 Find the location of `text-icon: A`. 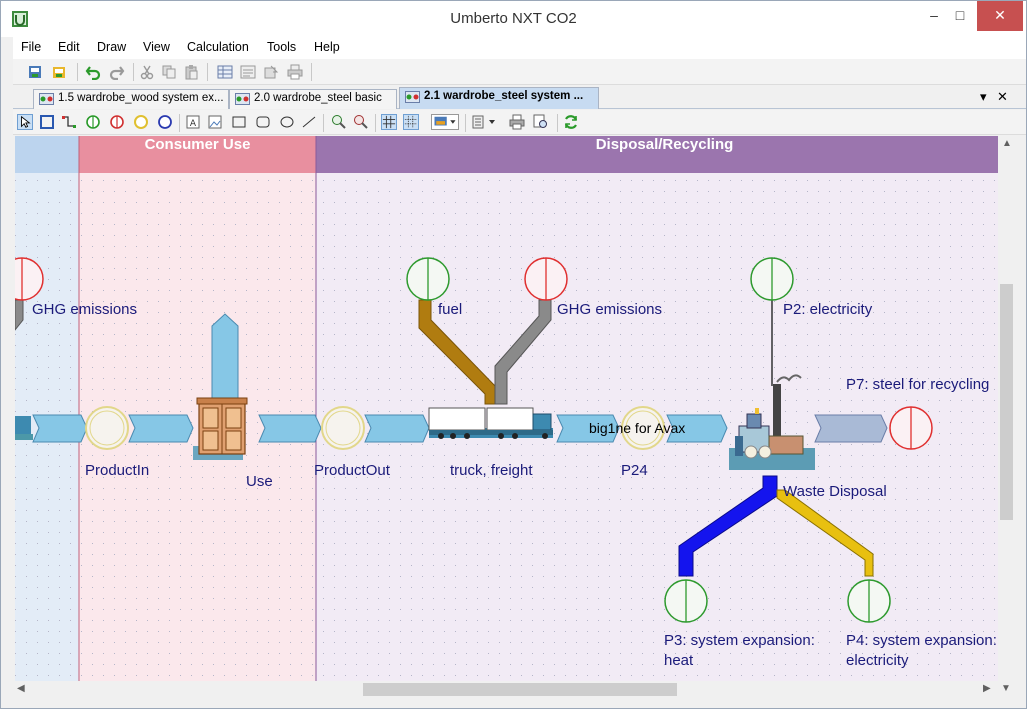

text-icon: A is located at coordinates (193, 122).